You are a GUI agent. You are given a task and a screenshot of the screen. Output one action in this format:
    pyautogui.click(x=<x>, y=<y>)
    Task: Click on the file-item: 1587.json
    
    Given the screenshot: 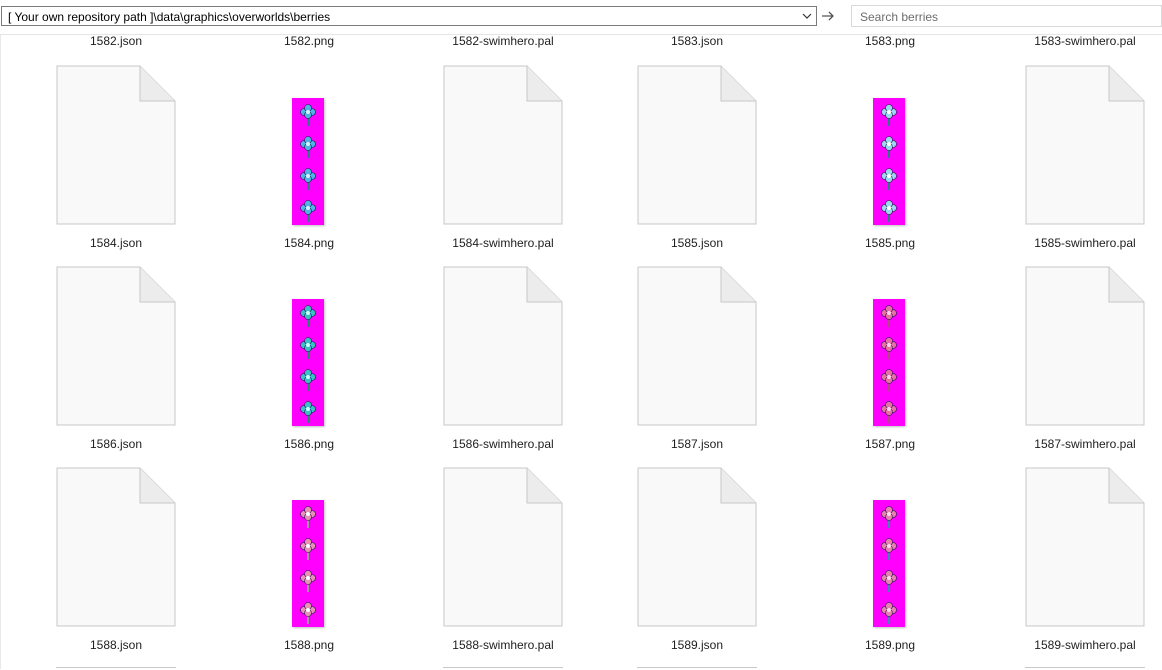 What is the action you would take?
    pyautogui.click(x=697, y=361)
    